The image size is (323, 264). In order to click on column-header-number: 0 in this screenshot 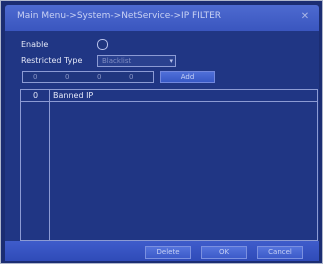, I will do `click(36, 95)`.